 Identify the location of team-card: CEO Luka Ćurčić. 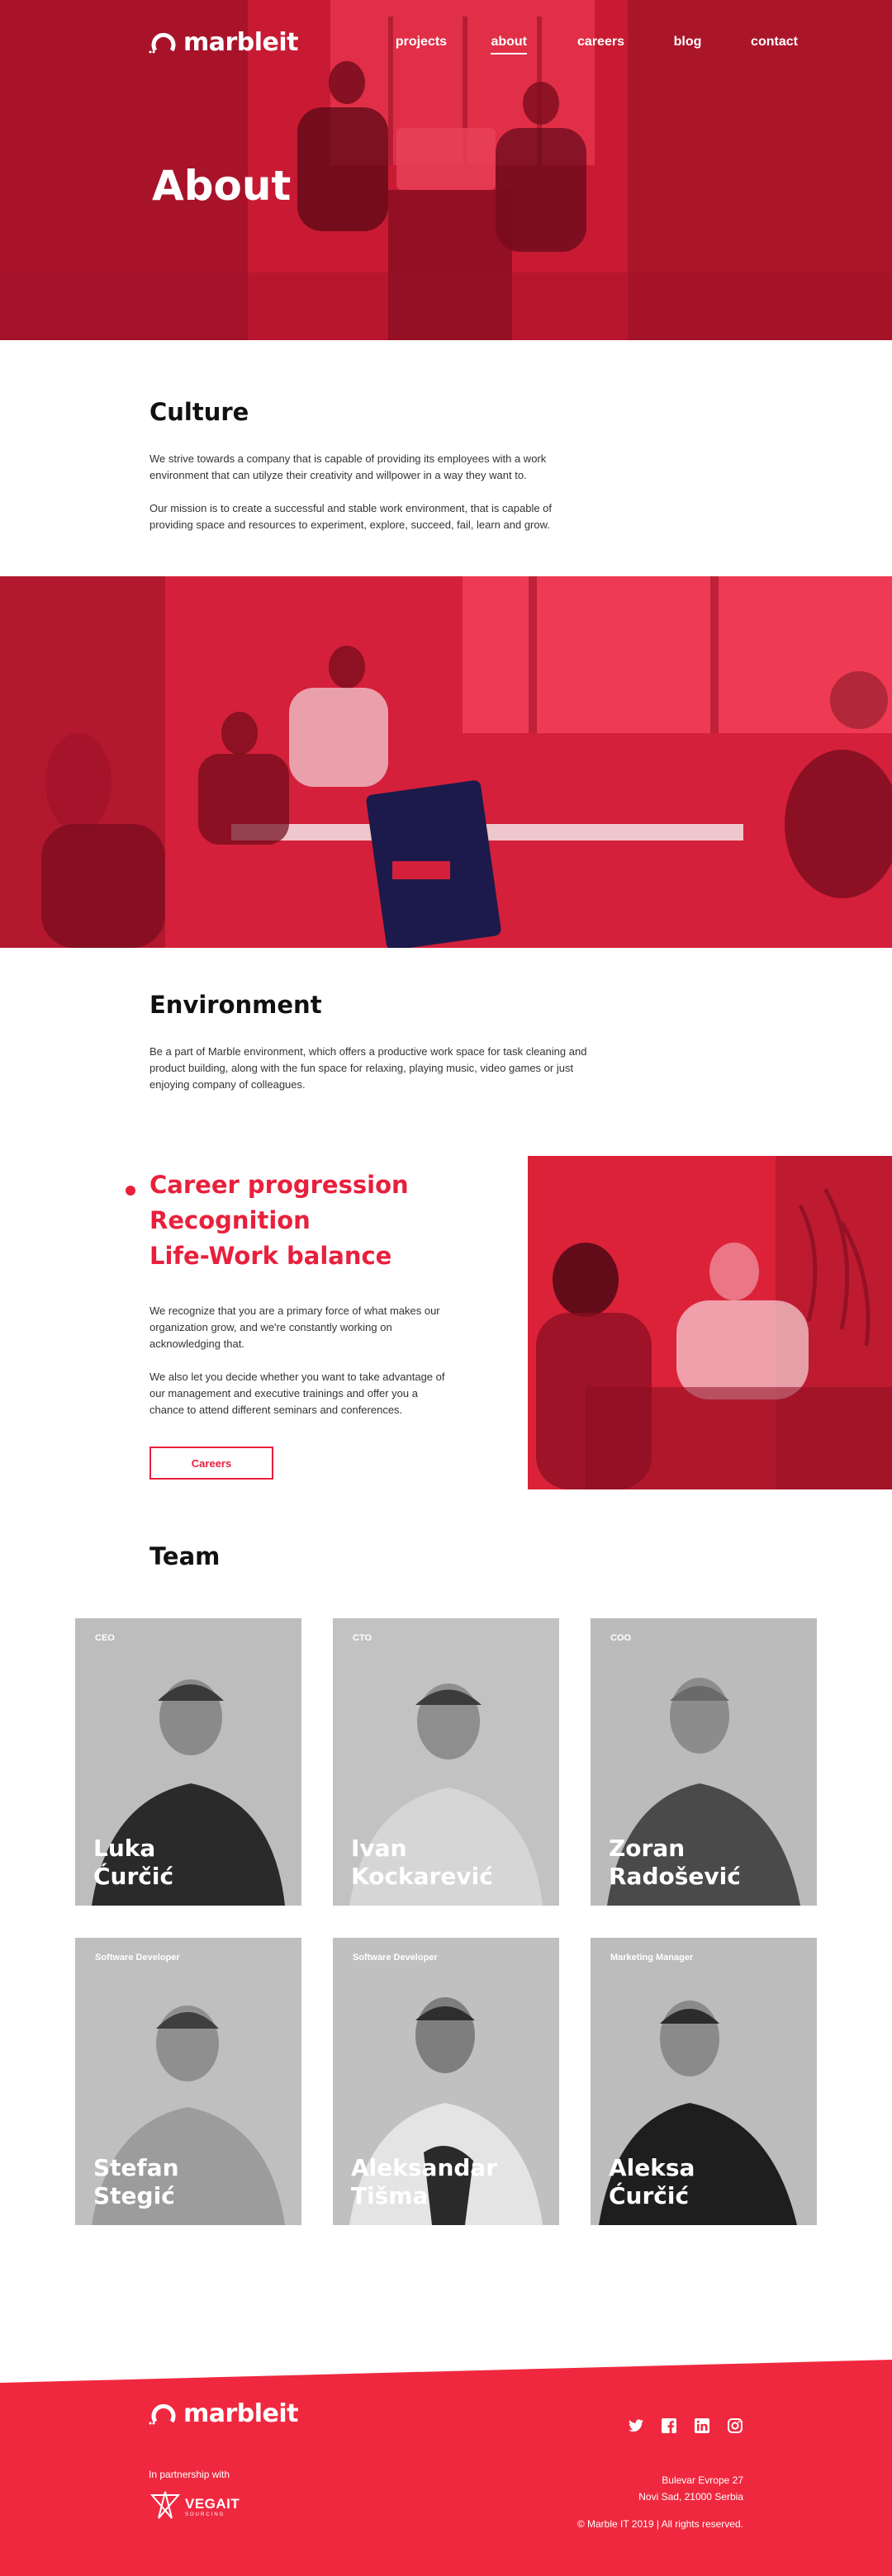
(188, 1762).